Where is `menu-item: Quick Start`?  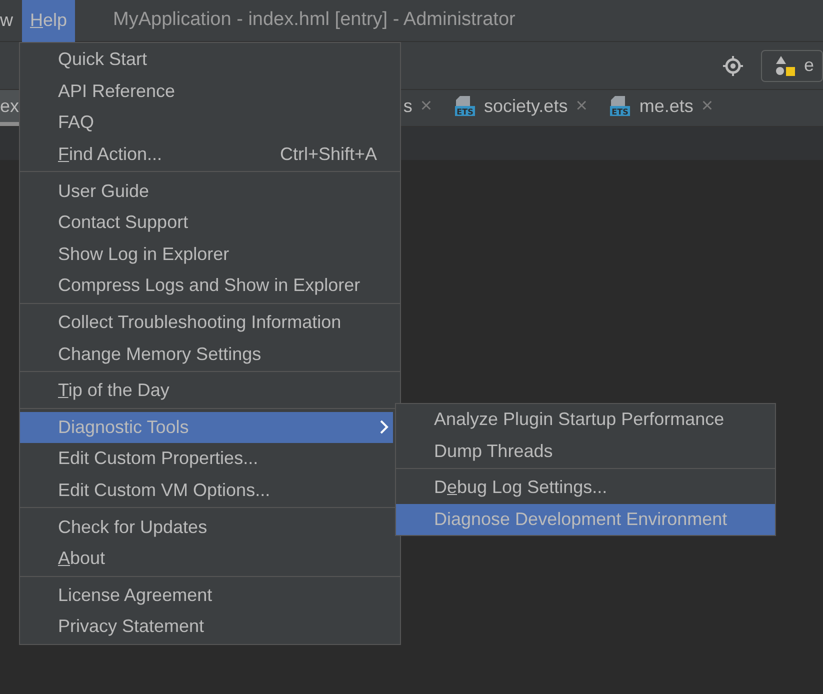
menu-item: Quick Start is located at coordinates (206, 60).